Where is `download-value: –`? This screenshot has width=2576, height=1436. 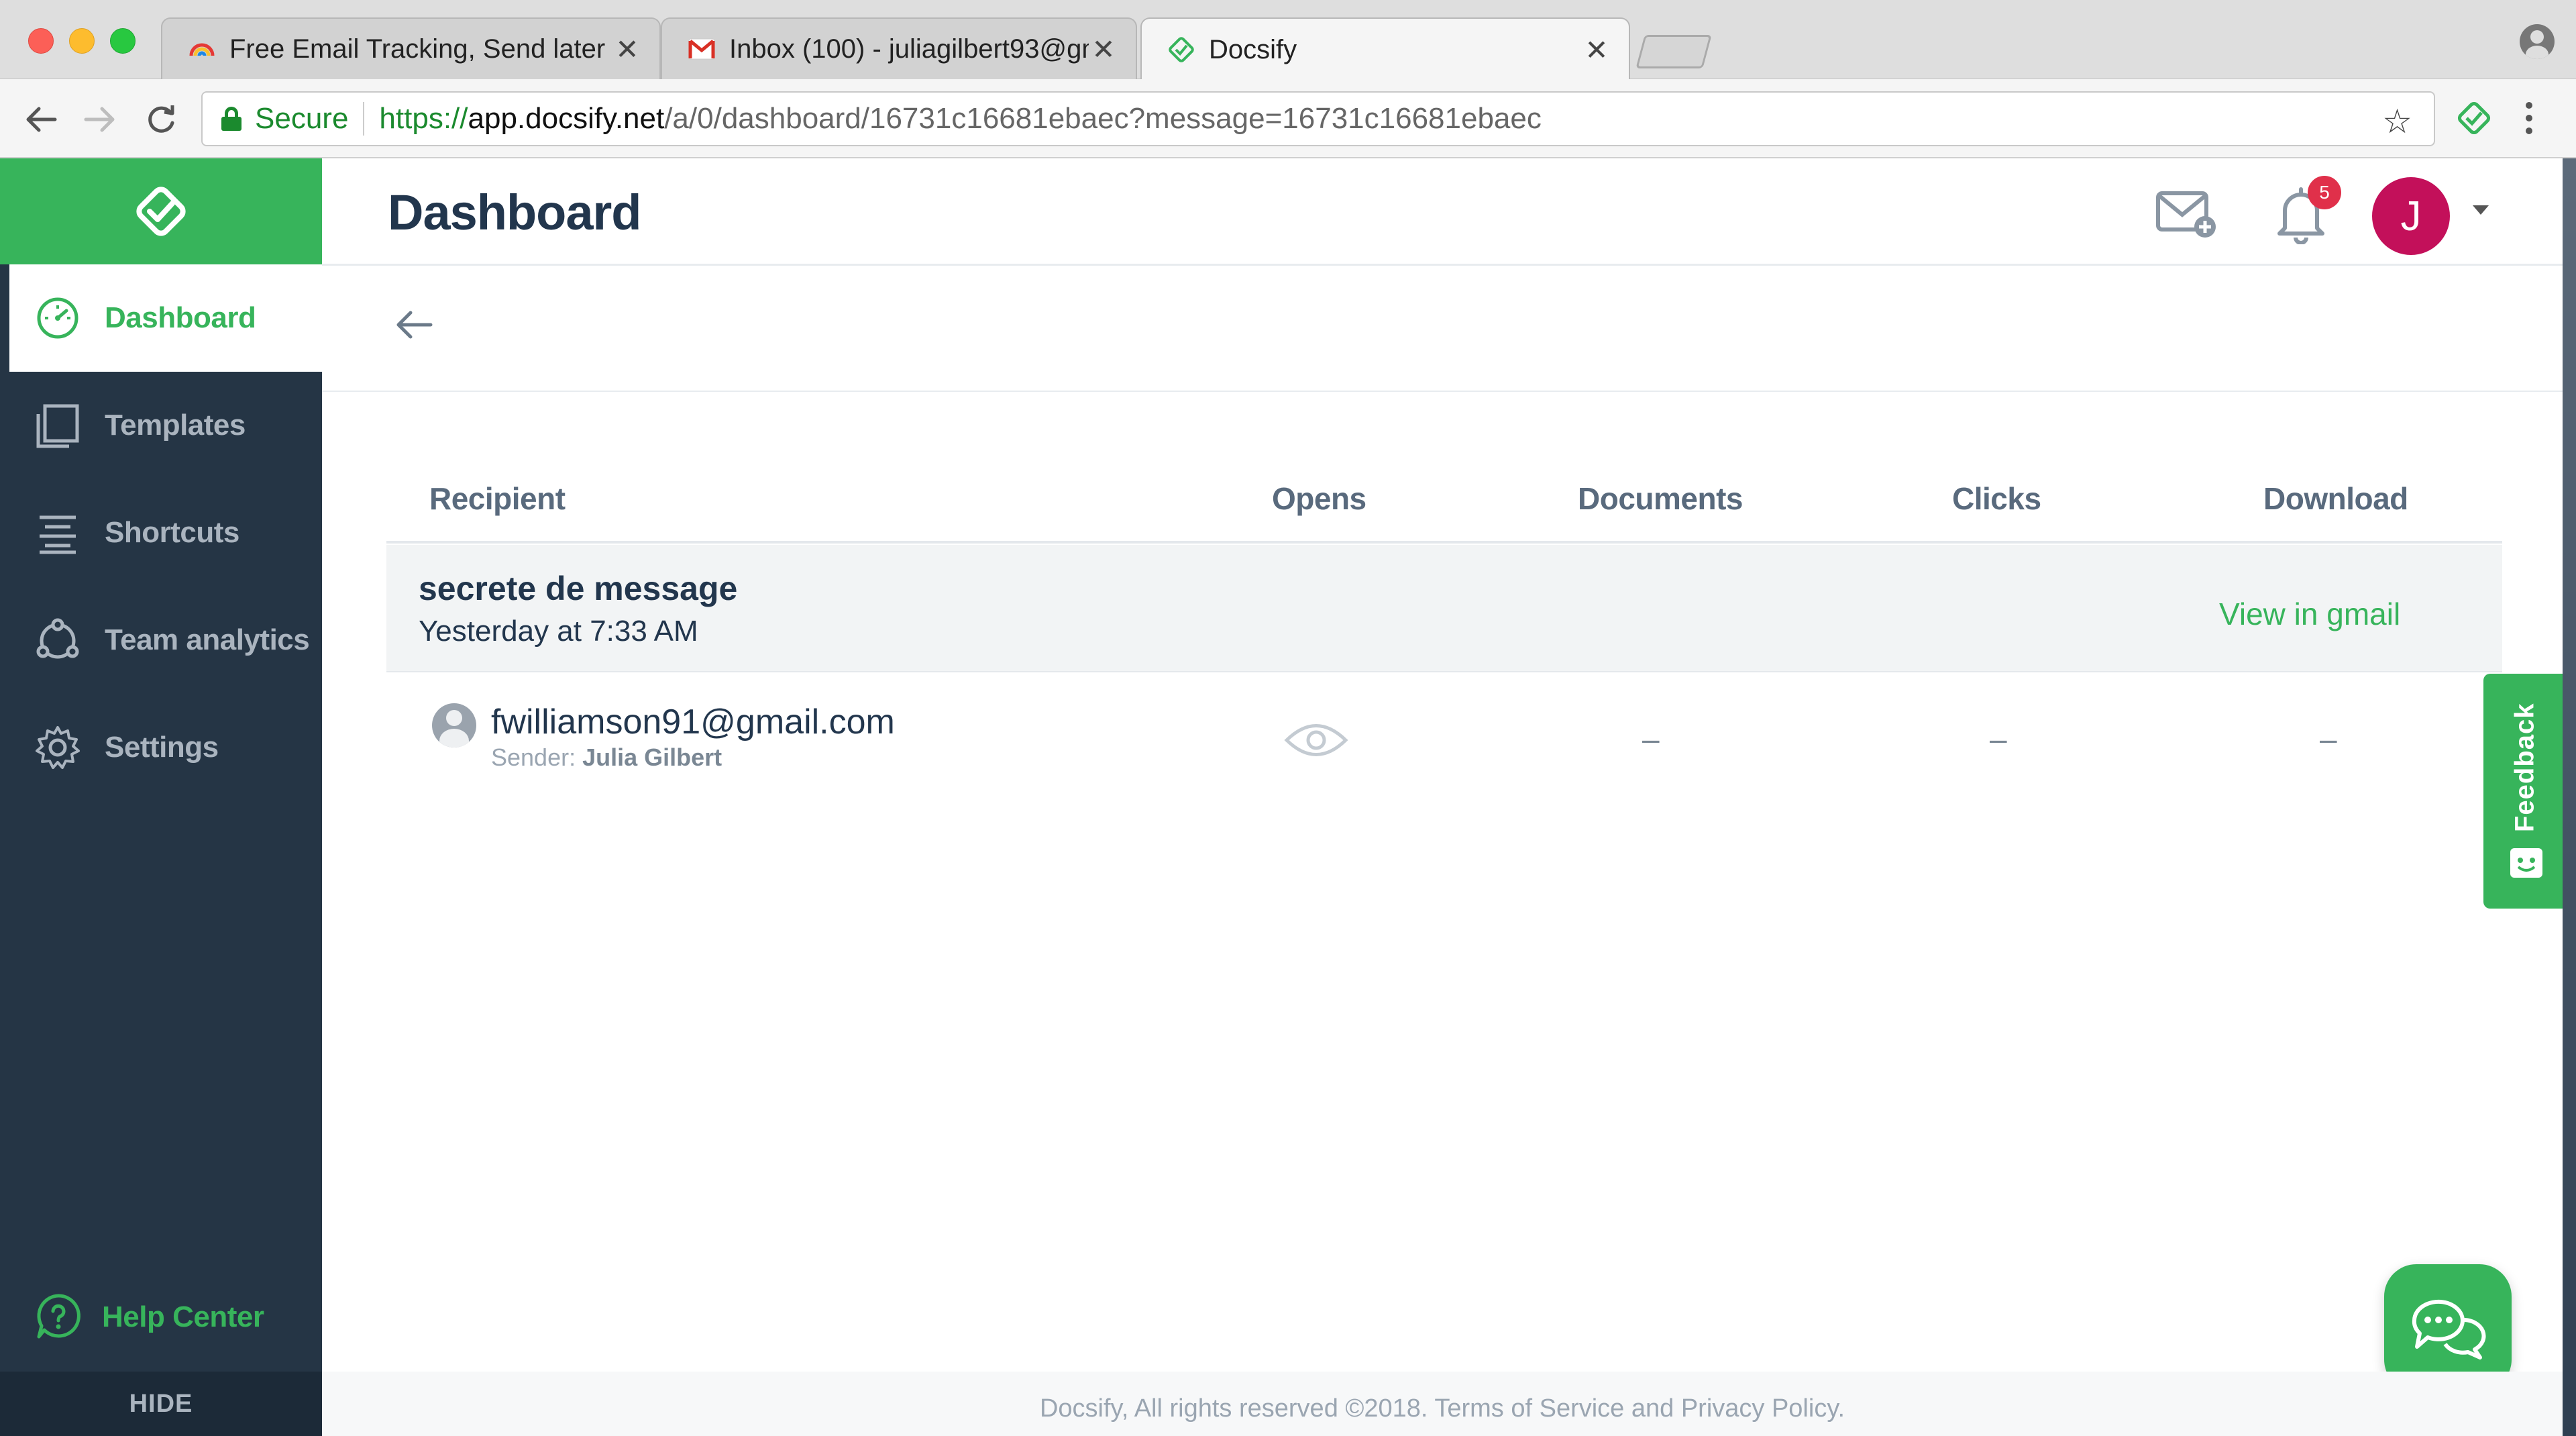
download-value: – is located at coordinates (2328, 738).